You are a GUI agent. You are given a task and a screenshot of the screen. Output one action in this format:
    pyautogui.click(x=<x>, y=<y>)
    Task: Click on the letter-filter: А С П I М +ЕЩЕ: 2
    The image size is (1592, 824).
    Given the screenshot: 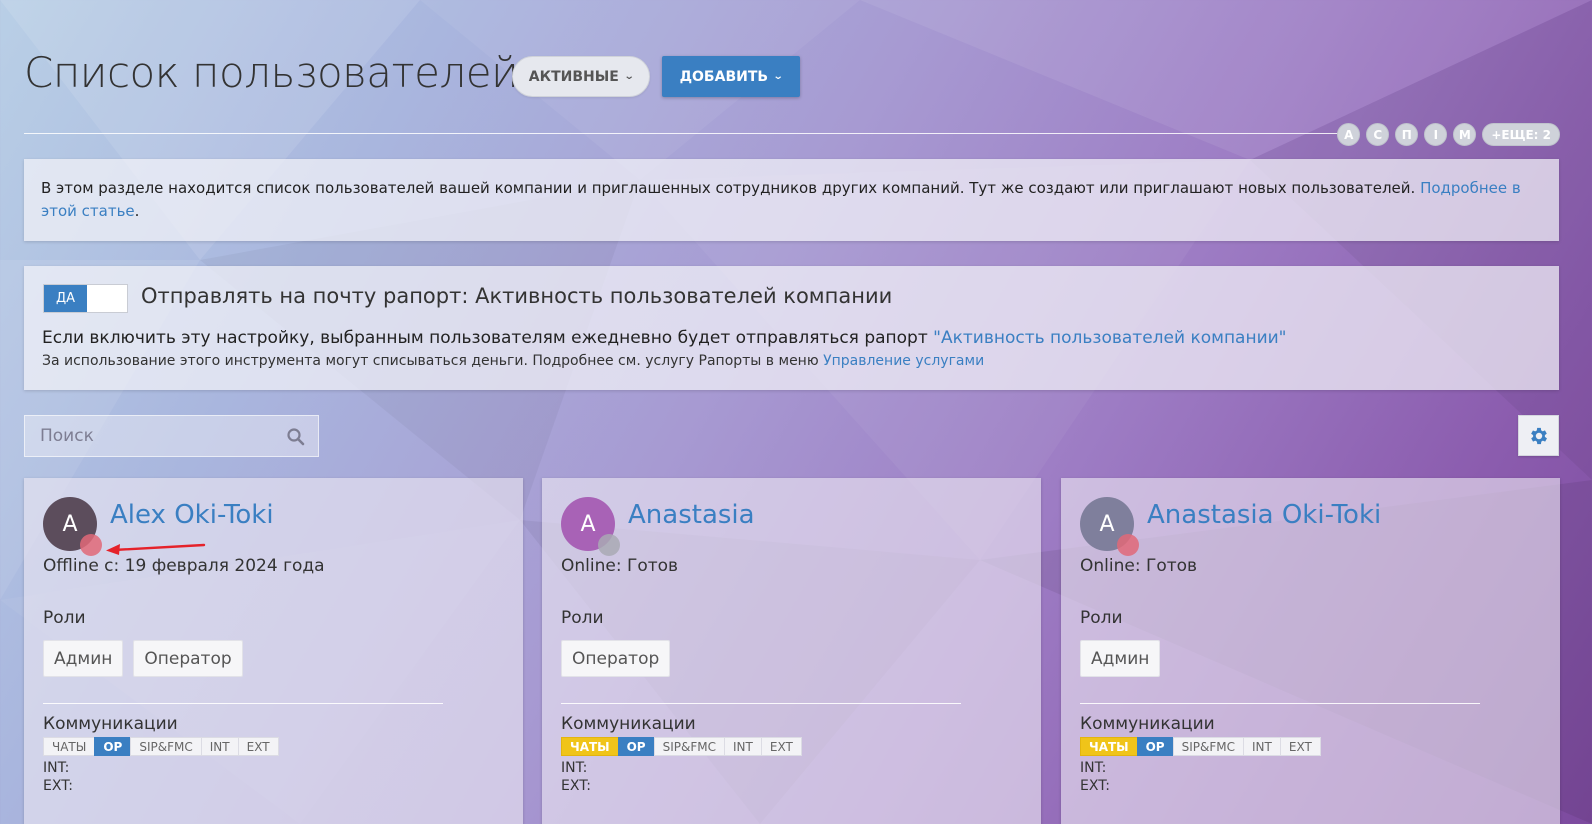 What is the action you would take?
    pyautogui.click(x=1448, y=134)
    